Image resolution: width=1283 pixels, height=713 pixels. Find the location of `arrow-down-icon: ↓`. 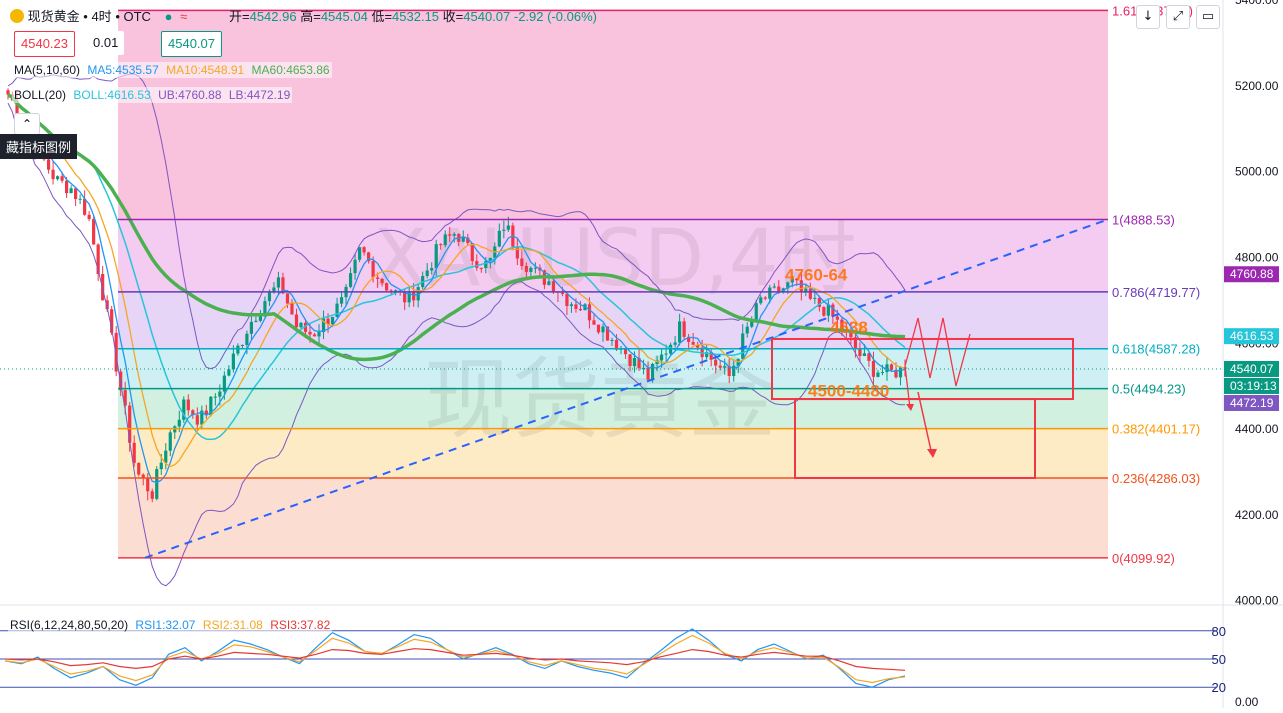

arrow-down-icon: ↓ is located at coordinates (1148, 17).